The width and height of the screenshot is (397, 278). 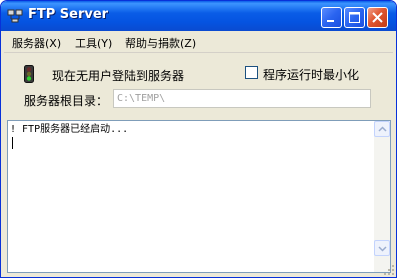 What do you see at coordinates (311, 74) in the screenshot?
I see `minimize-on-run-label: 程序运行时最小化` at bounding box center [311, 74].